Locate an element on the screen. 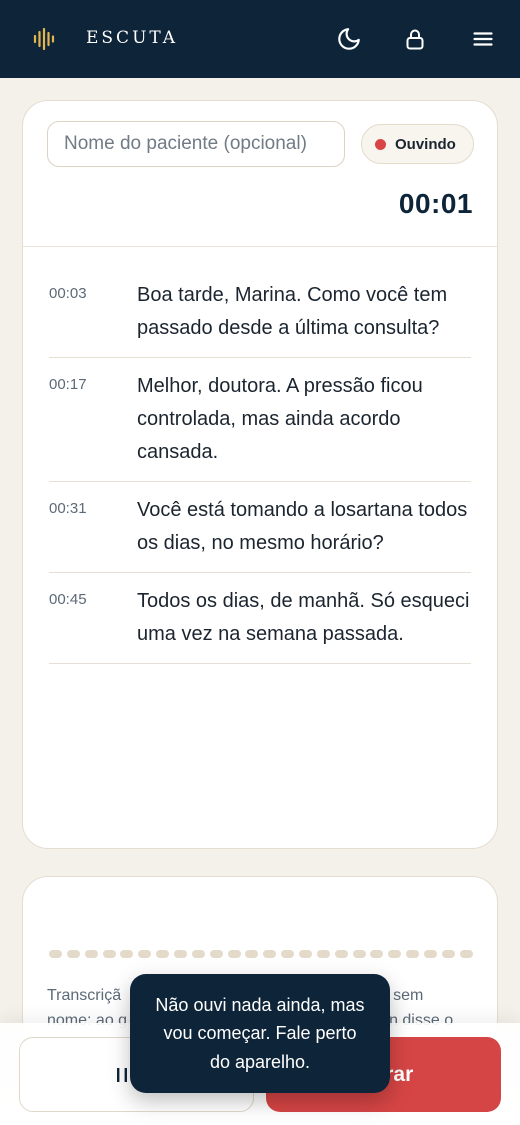 The width and height of the screenshot is (520, 1125). recording-dot-icon is located at coordinates (380, 144).